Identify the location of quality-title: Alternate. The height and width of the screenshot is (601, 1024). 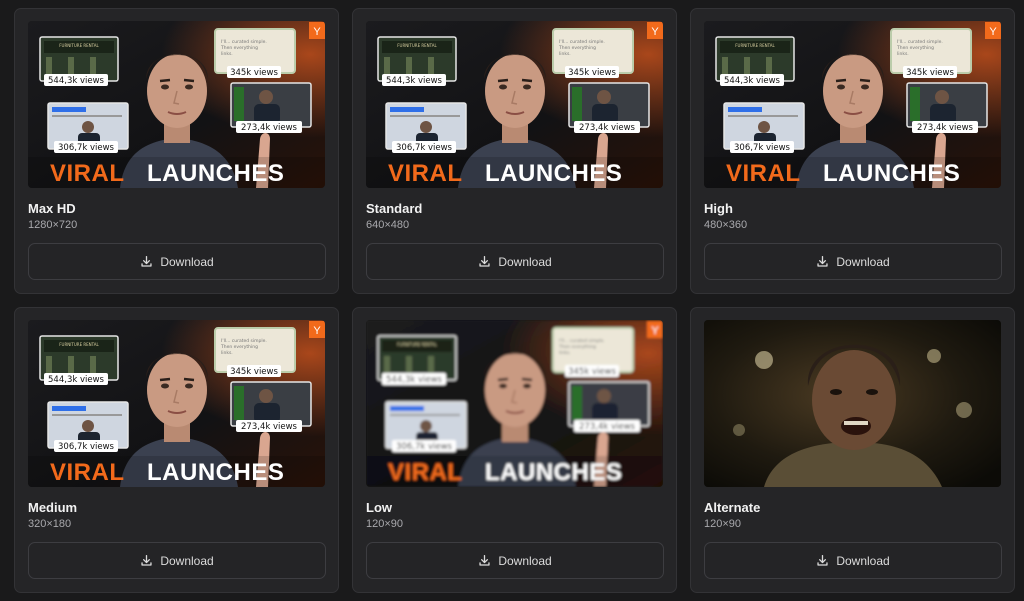
(732, 507).